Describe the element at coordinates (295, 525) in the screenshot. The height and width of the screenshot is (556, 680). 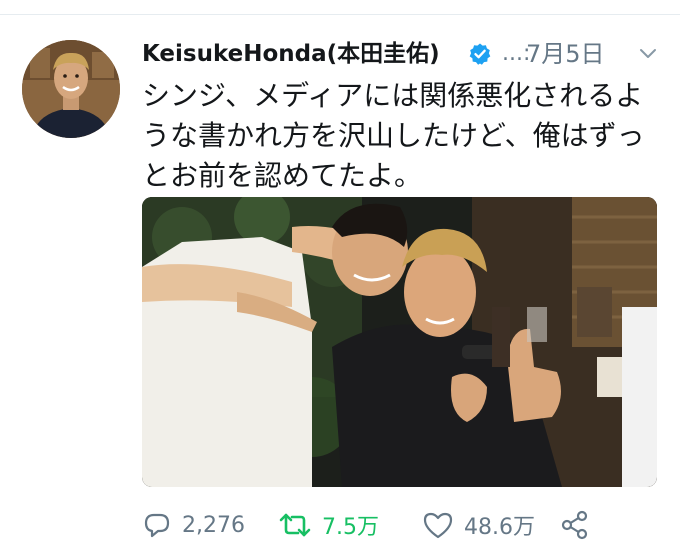
I see `retweet-icon` at that location.